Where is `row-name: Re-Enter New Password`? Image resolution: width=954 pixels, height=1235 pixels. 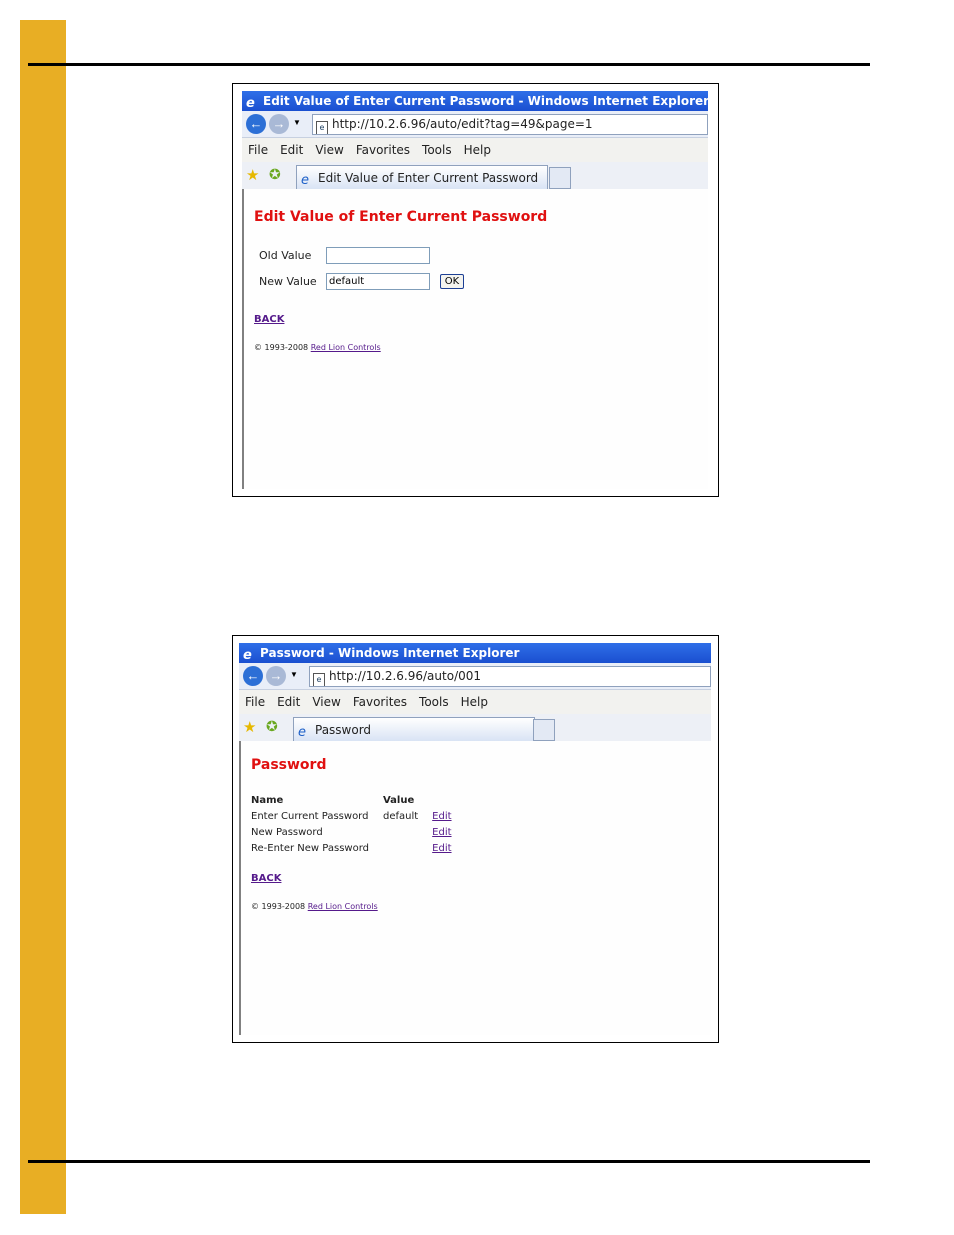 row-name: Re-Enter New Password is located at coordinates (310, 848).